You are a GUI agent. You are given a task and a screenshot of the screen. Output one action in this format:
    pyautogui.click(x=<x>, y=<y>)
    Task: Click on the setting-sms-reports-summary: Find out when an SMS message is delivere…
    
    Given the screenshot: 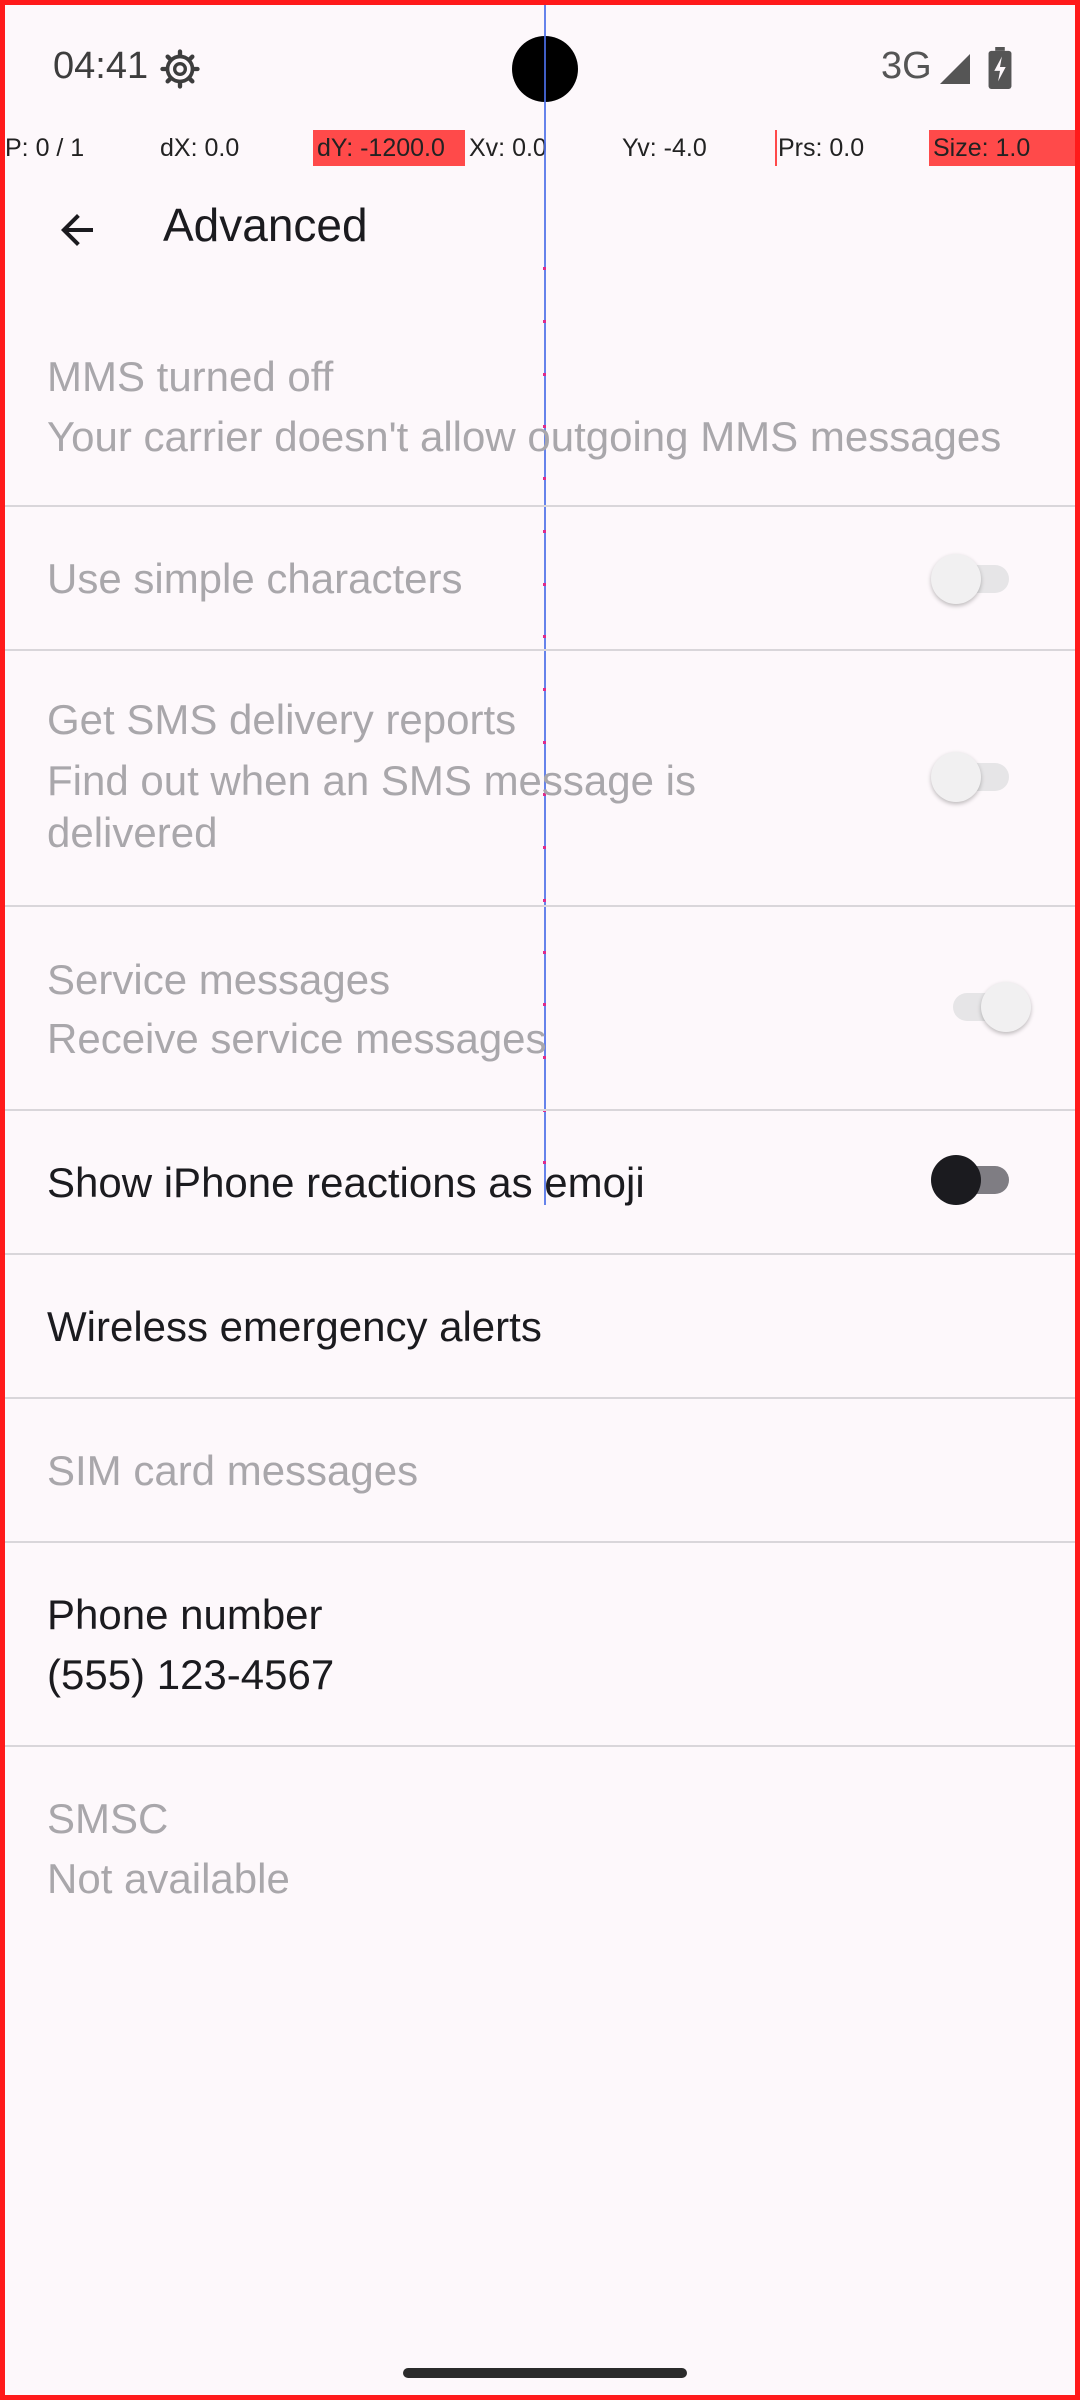 What is the action you would take?
    pyautogui.click(x=371, y=806)
    